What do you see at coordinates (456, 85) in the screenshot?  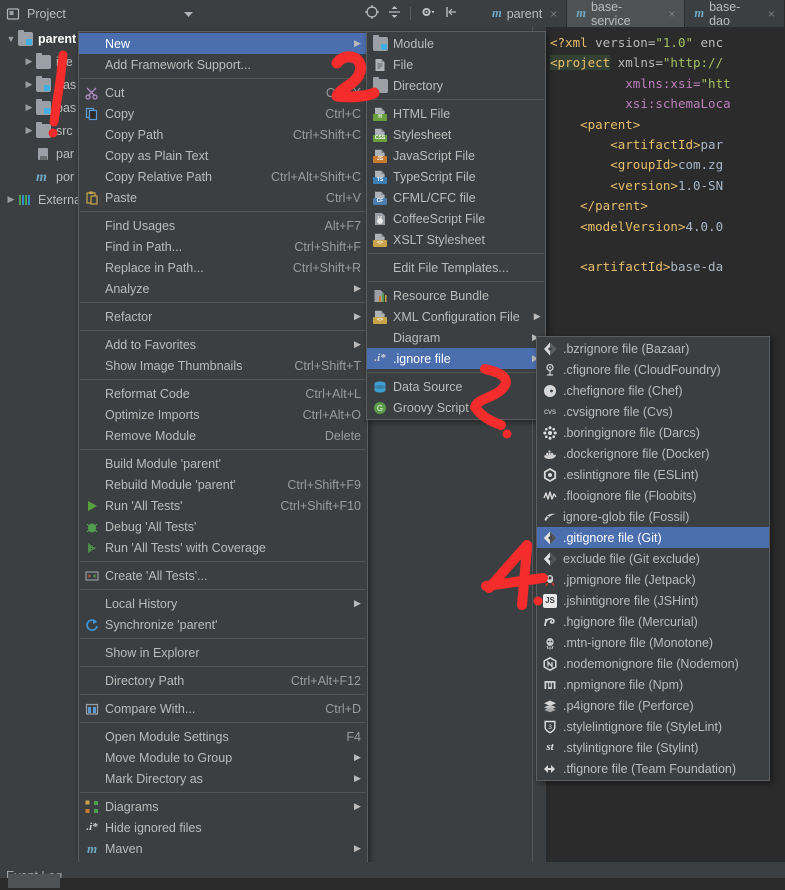 I see `menu-item-directory: Directory` at bounding box center [456, 85].